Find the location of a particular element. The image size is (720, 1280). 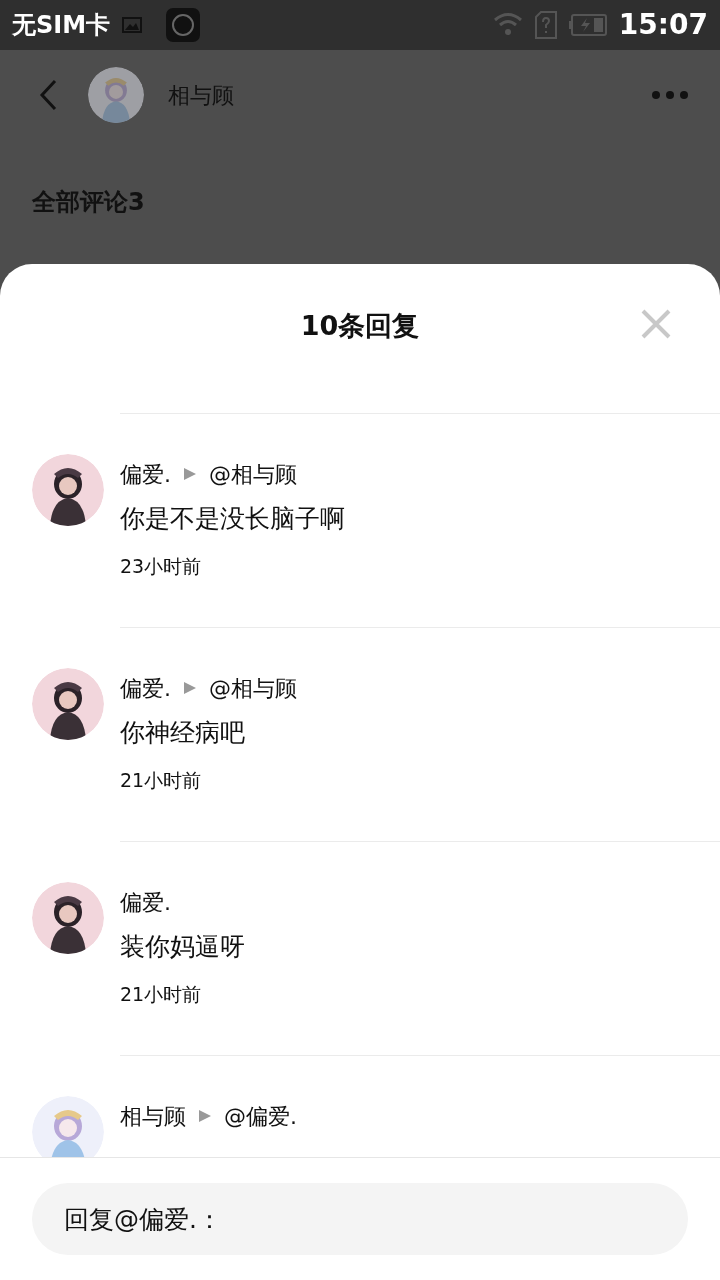

mention-name: @偏爱. is located at coordinates (260, 1116).